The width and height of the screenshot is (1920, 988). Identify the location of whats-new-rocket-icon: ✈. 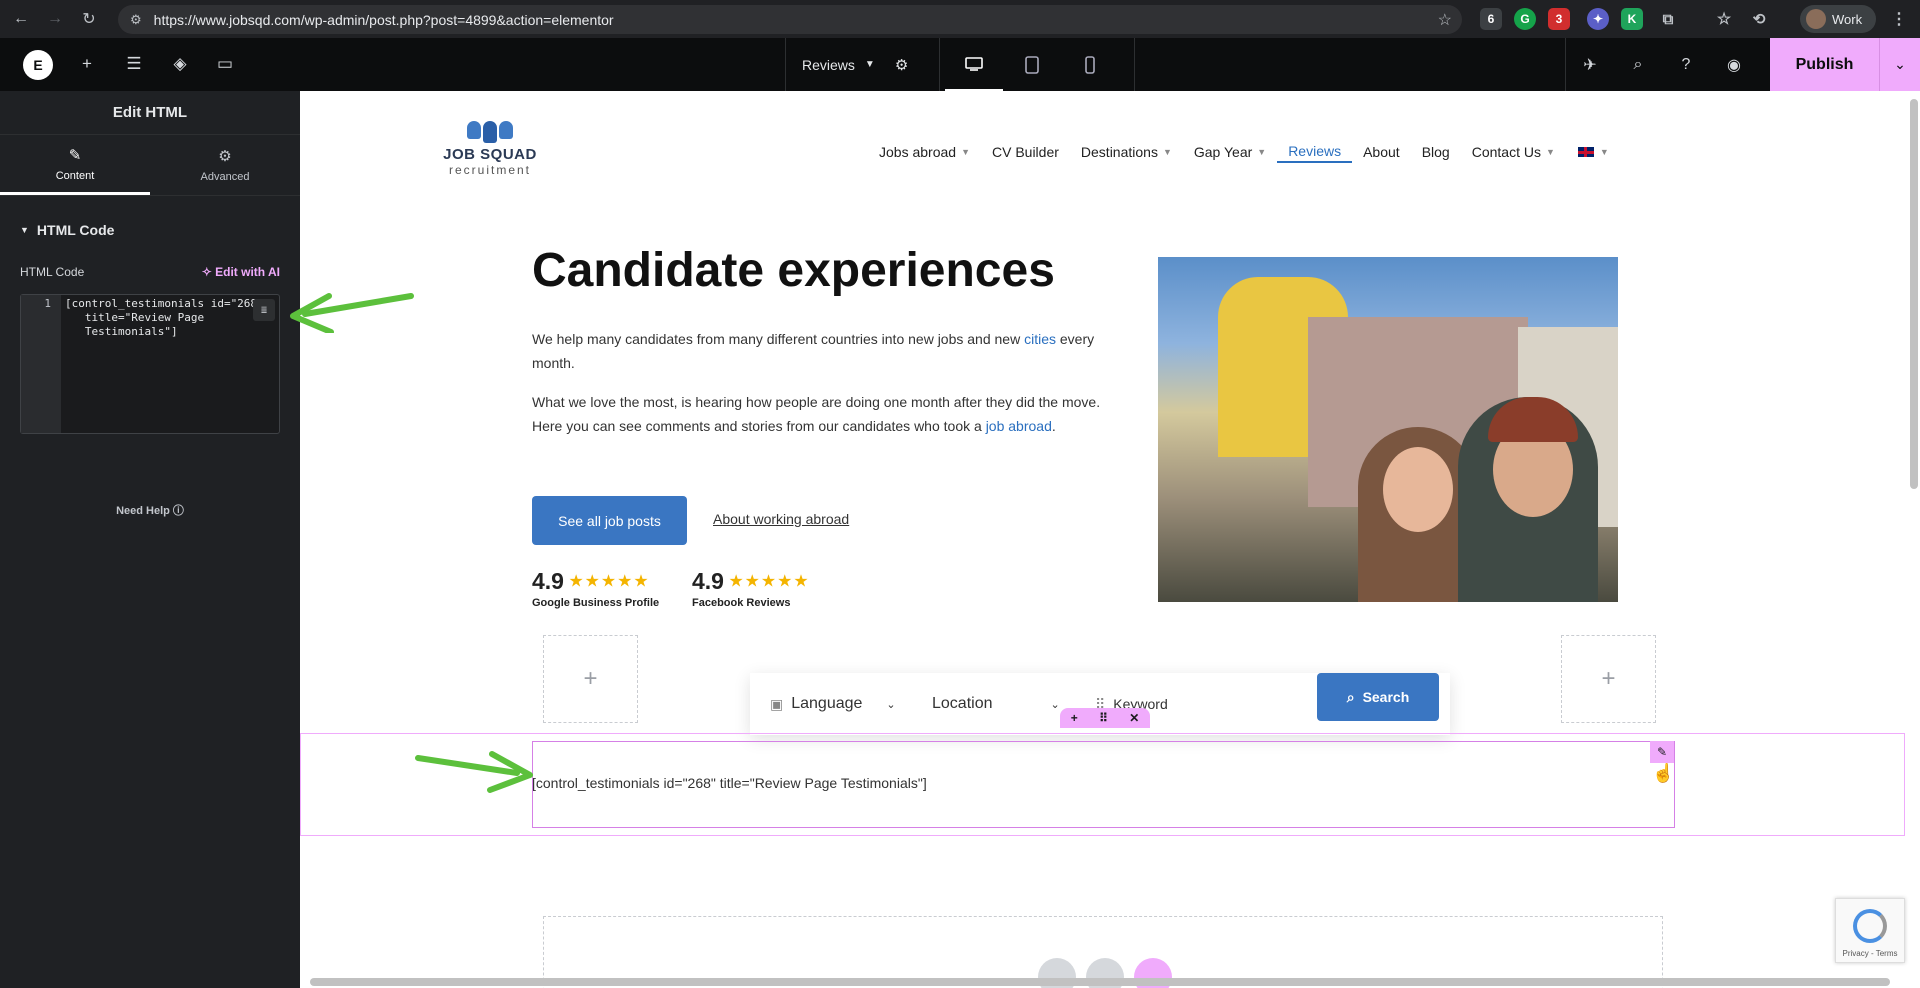
(1590, 64).